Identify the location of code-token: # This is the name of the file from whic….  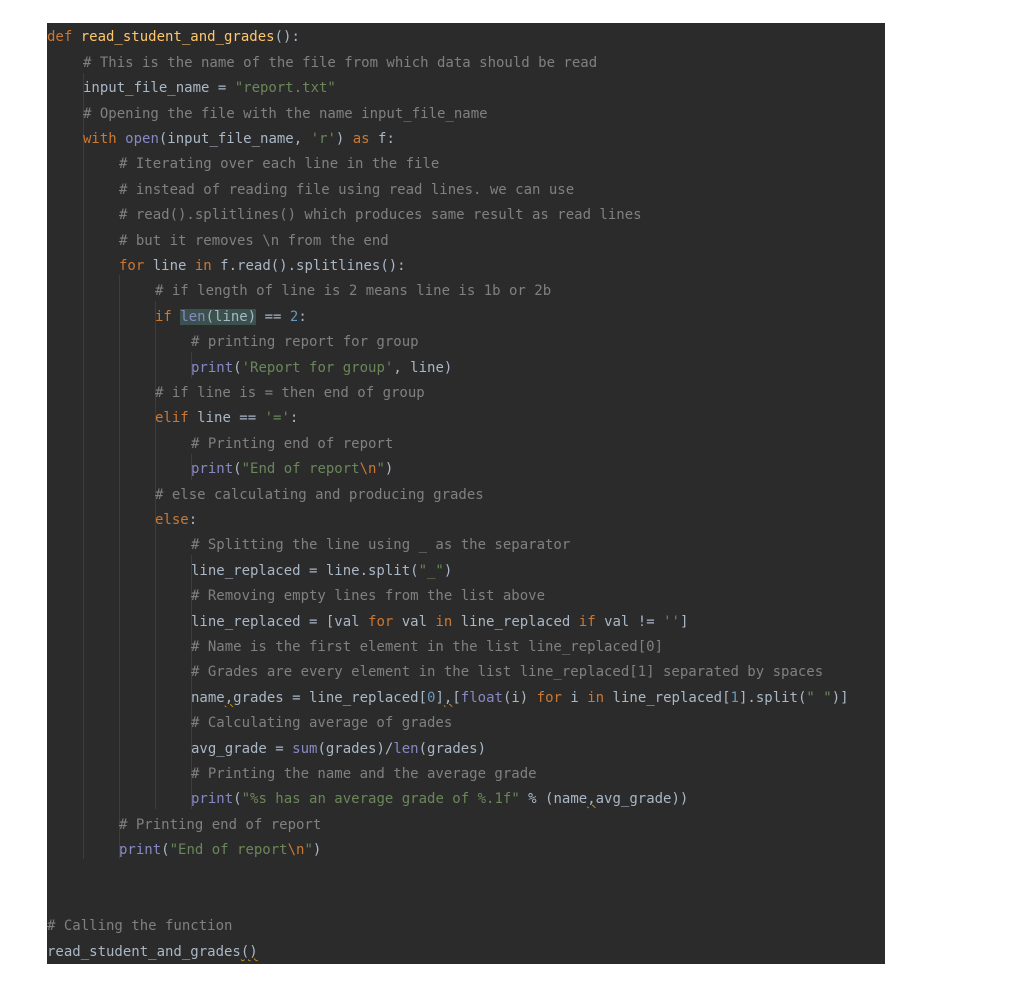
(340, 63).